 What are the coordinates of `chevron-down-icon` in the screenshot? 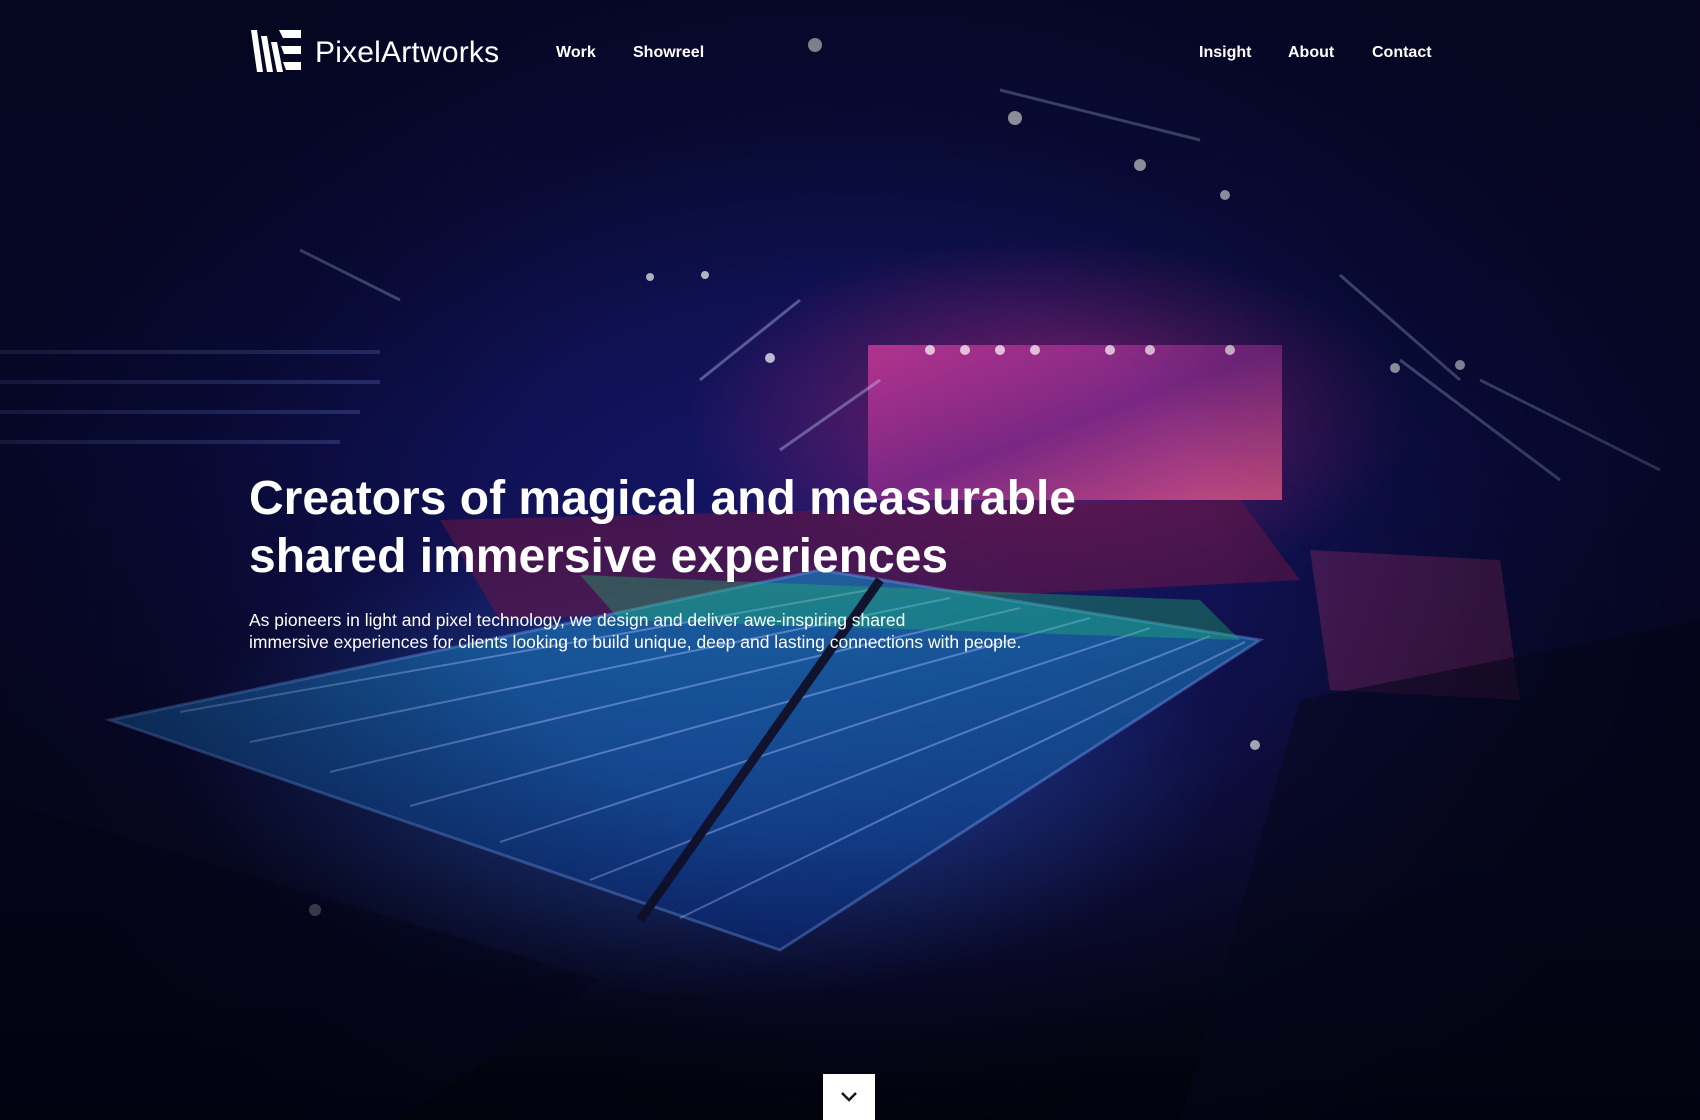 It's located at (849, 1097).